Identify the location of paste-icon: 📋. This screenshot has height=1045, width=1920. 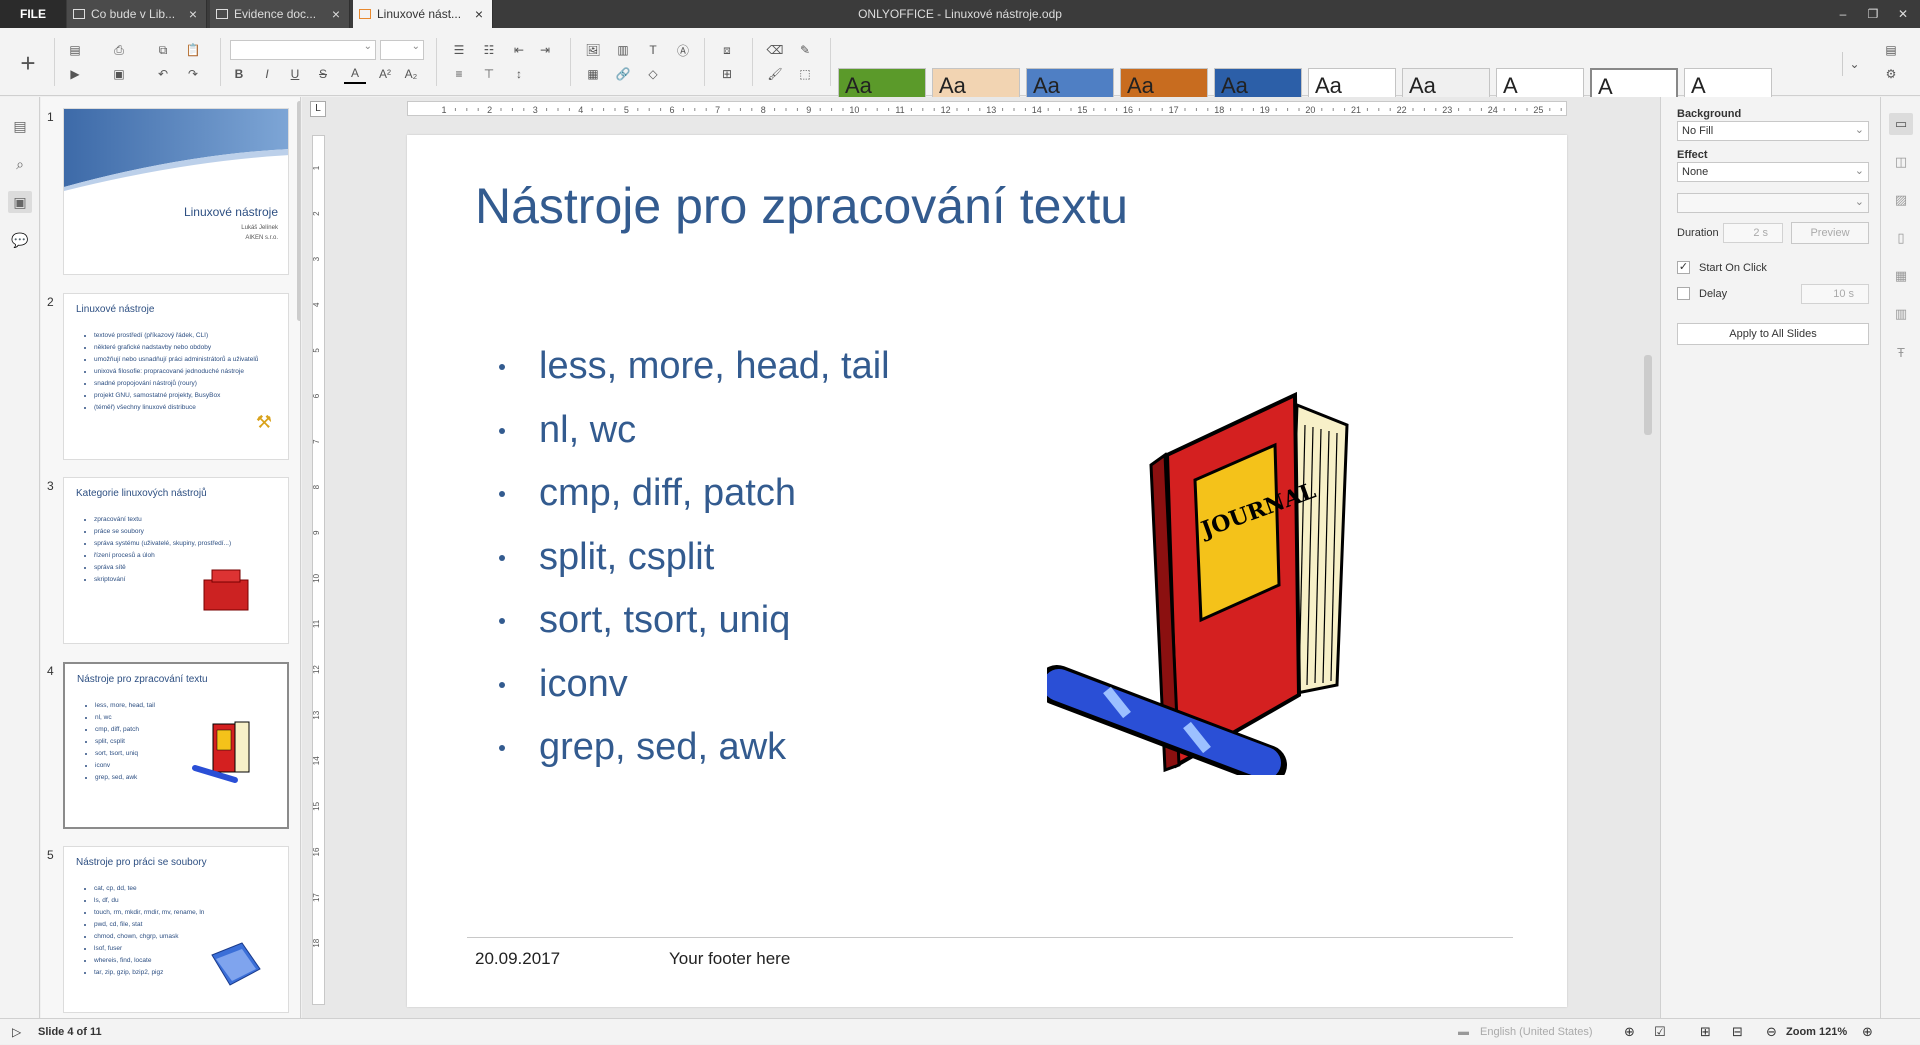
(193, 50).